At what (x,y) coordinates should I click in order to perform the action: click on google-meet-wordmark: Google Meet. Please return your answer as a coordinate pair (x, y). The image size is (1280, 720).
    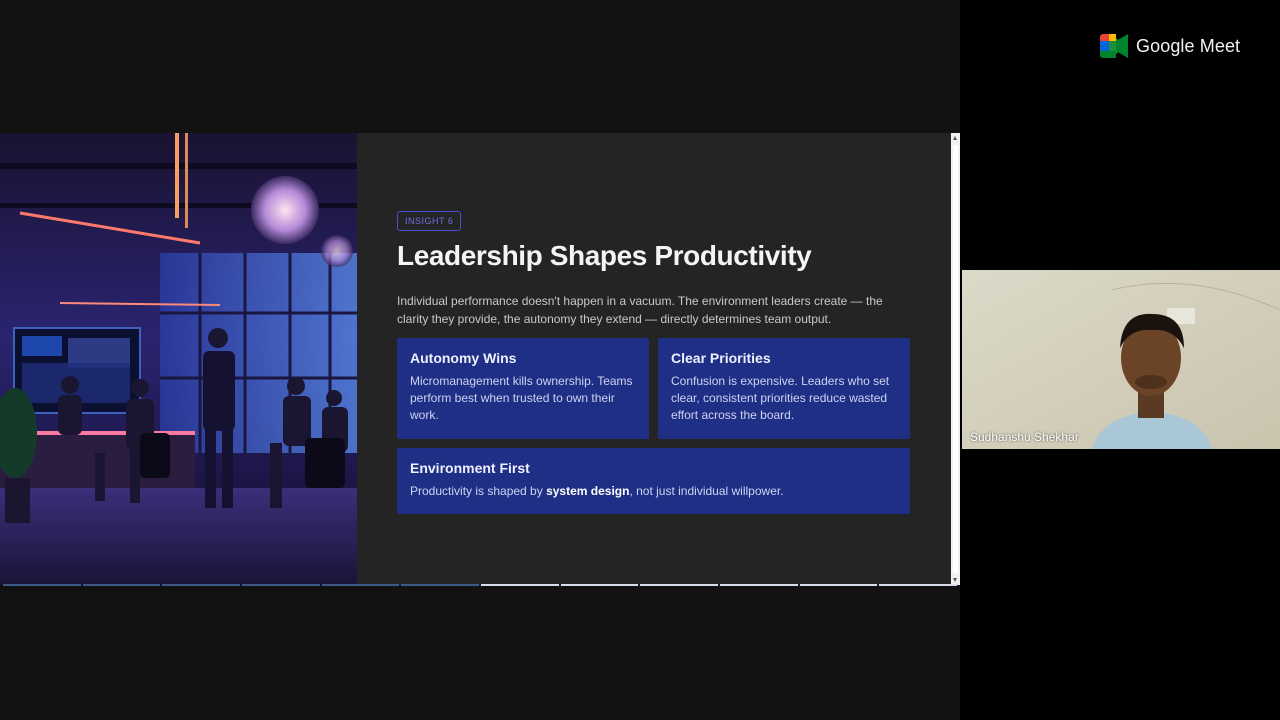
    Looking at the image, I should click on (1188, 45).